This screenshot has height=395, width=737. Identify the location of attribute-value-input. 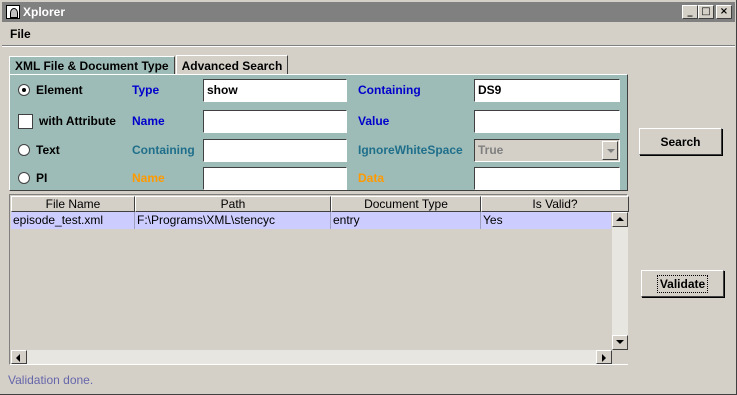
(547, 121).